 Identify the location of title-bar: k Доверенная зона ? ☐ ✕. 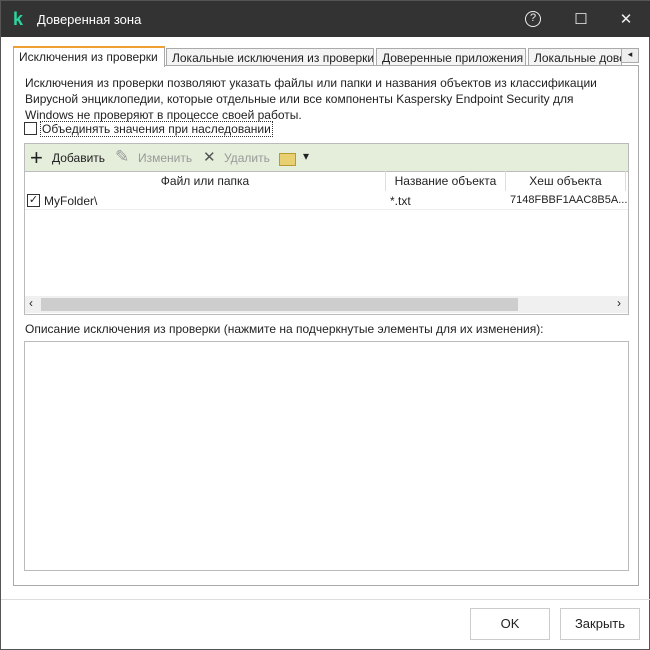
(325, 19).